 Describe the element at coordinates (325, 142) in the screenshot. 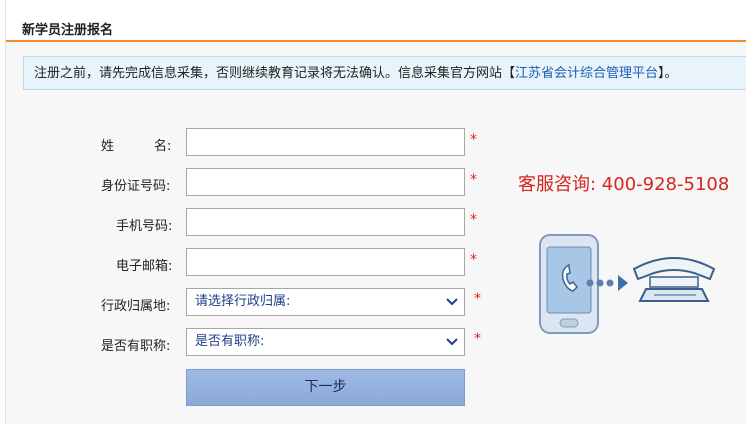

I see `name-input` at that location.